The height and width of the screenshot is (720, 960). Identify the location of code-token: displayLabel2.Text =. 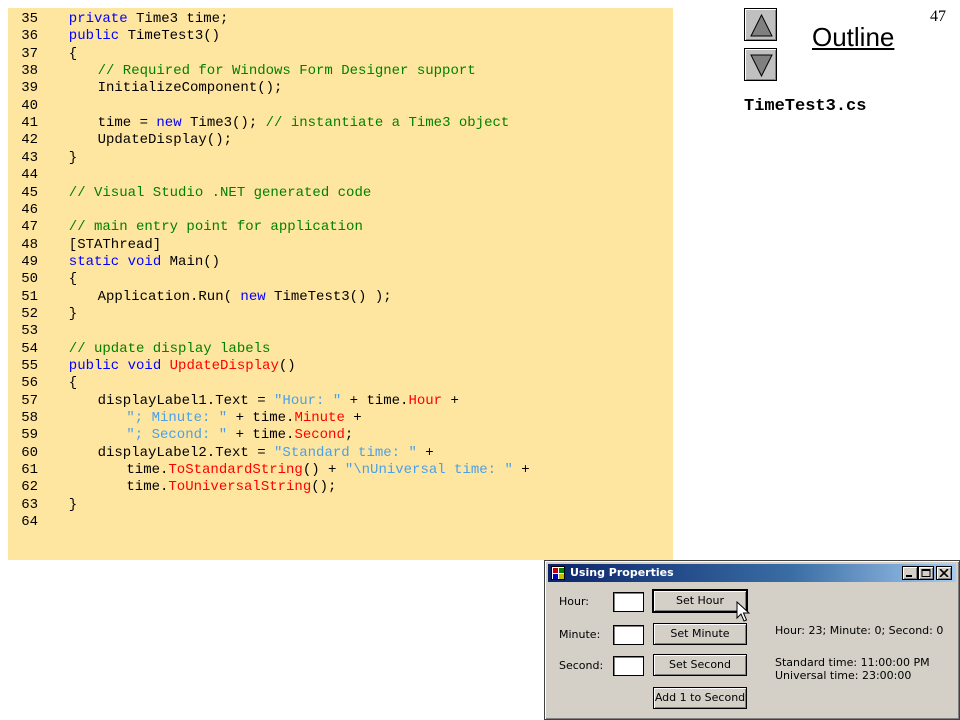
(186, 452).